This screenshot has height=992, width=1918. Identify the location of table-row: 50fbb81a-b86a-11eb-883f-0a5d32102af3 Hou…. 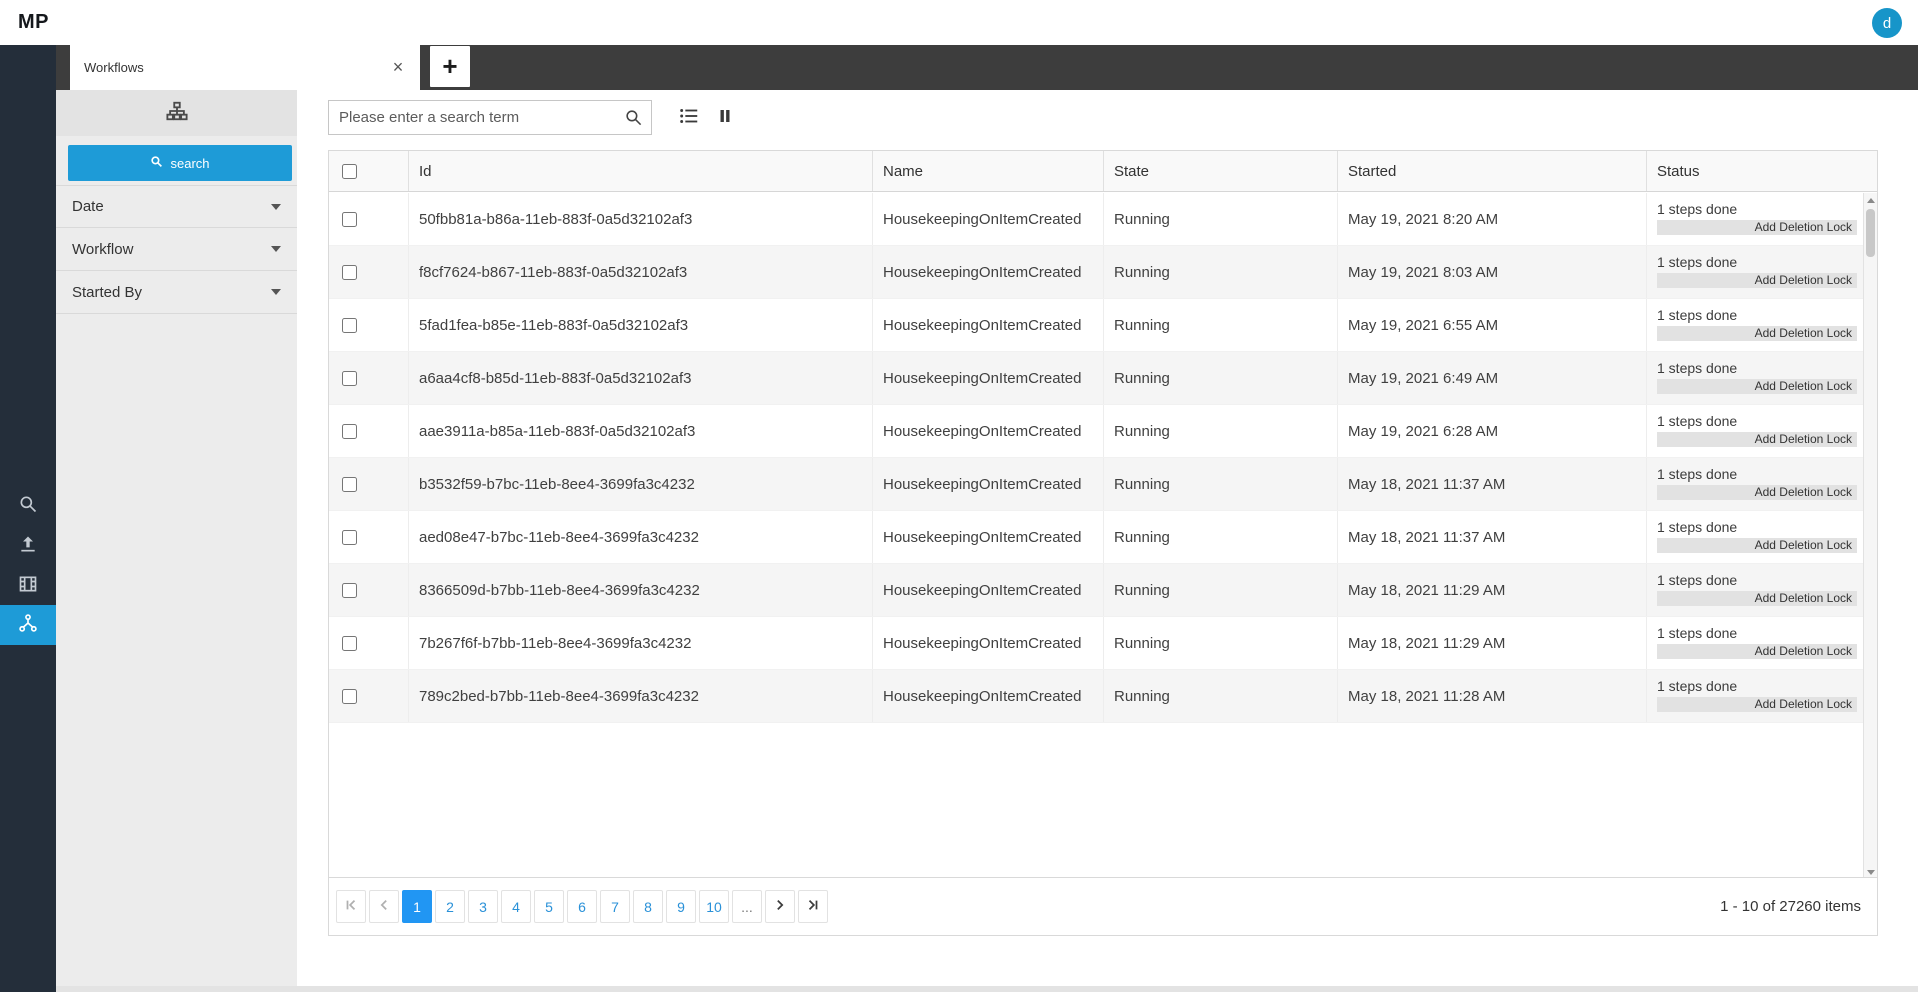
(1096, 219).